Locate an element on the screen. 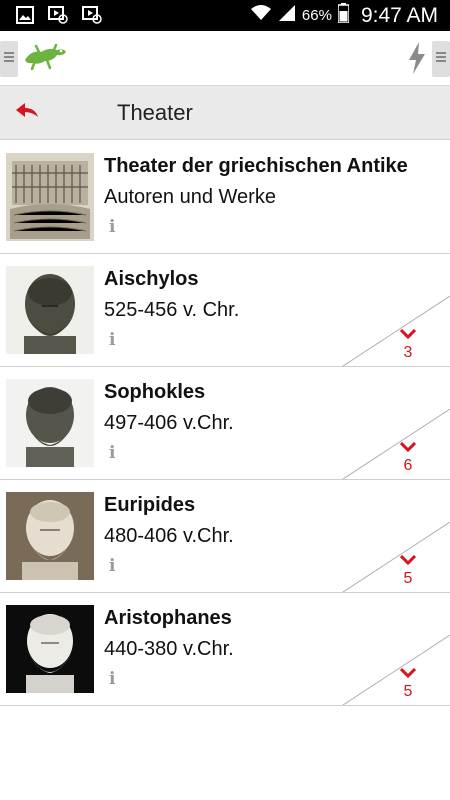 The width and height of the screenshot is (450, 800). lizard-logo-icon is located at coordinates (45, 59).